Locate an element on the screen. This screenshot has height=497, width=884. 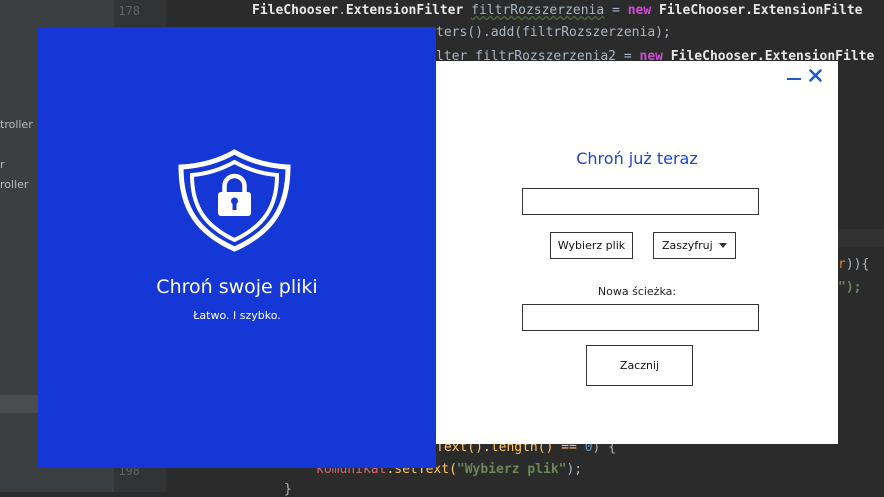
code-fragment: "); is located at coordinates (849, 287).